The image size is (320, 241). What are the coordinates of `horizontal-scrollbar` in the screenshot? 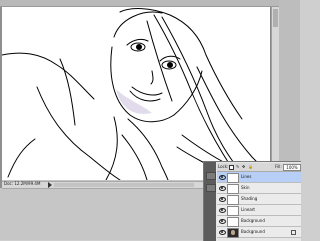 It's located at (124, 185).